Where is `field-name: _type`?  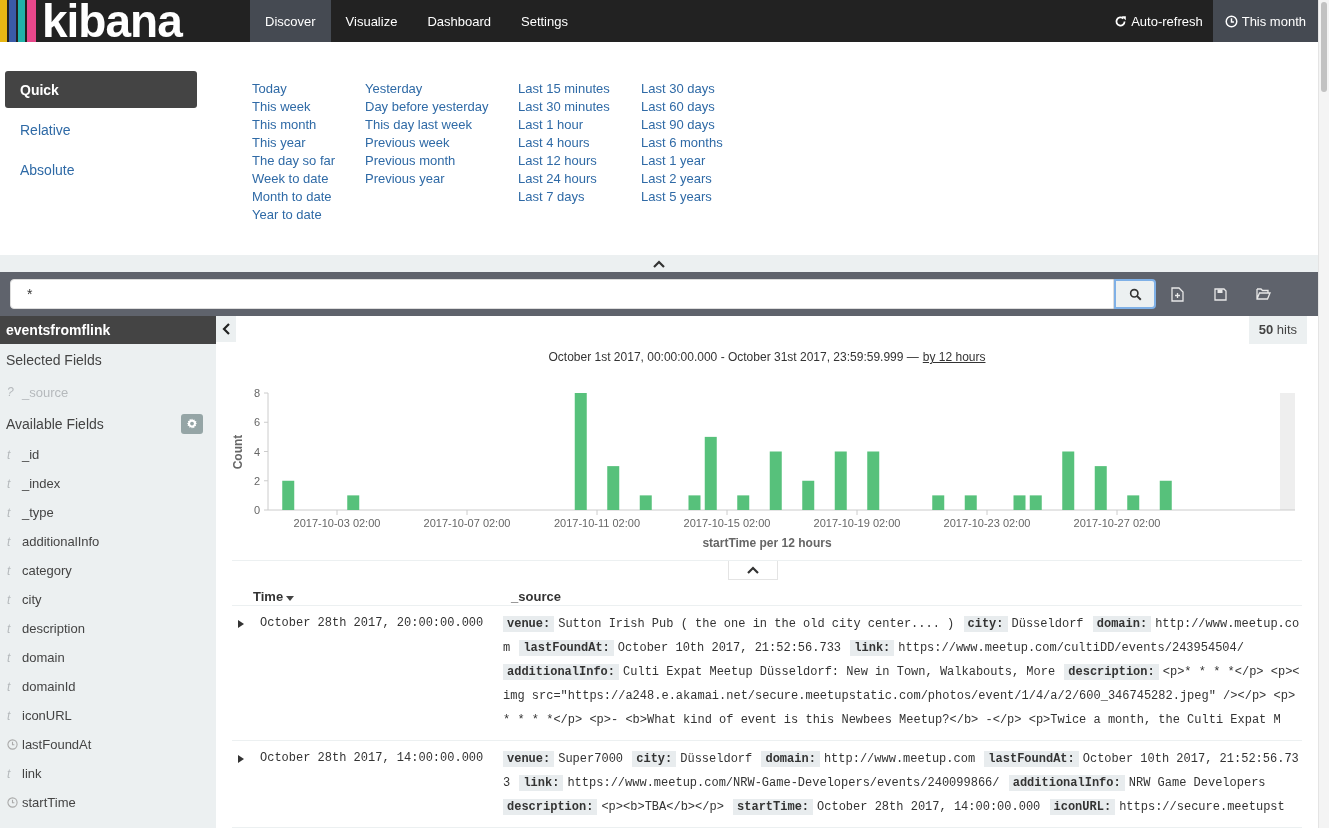
field-name: _type is located at coordinates (38, 512).